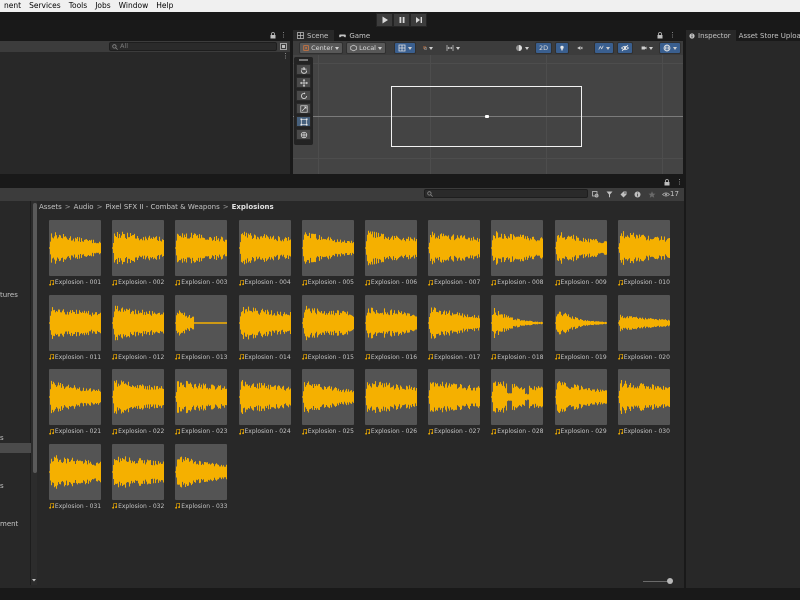 The width and height of the screenshot is (800, 600). Describe the element at coordinates (204, 431) in the screenshot. I see `asset-name: Explosion - 023` at that location.